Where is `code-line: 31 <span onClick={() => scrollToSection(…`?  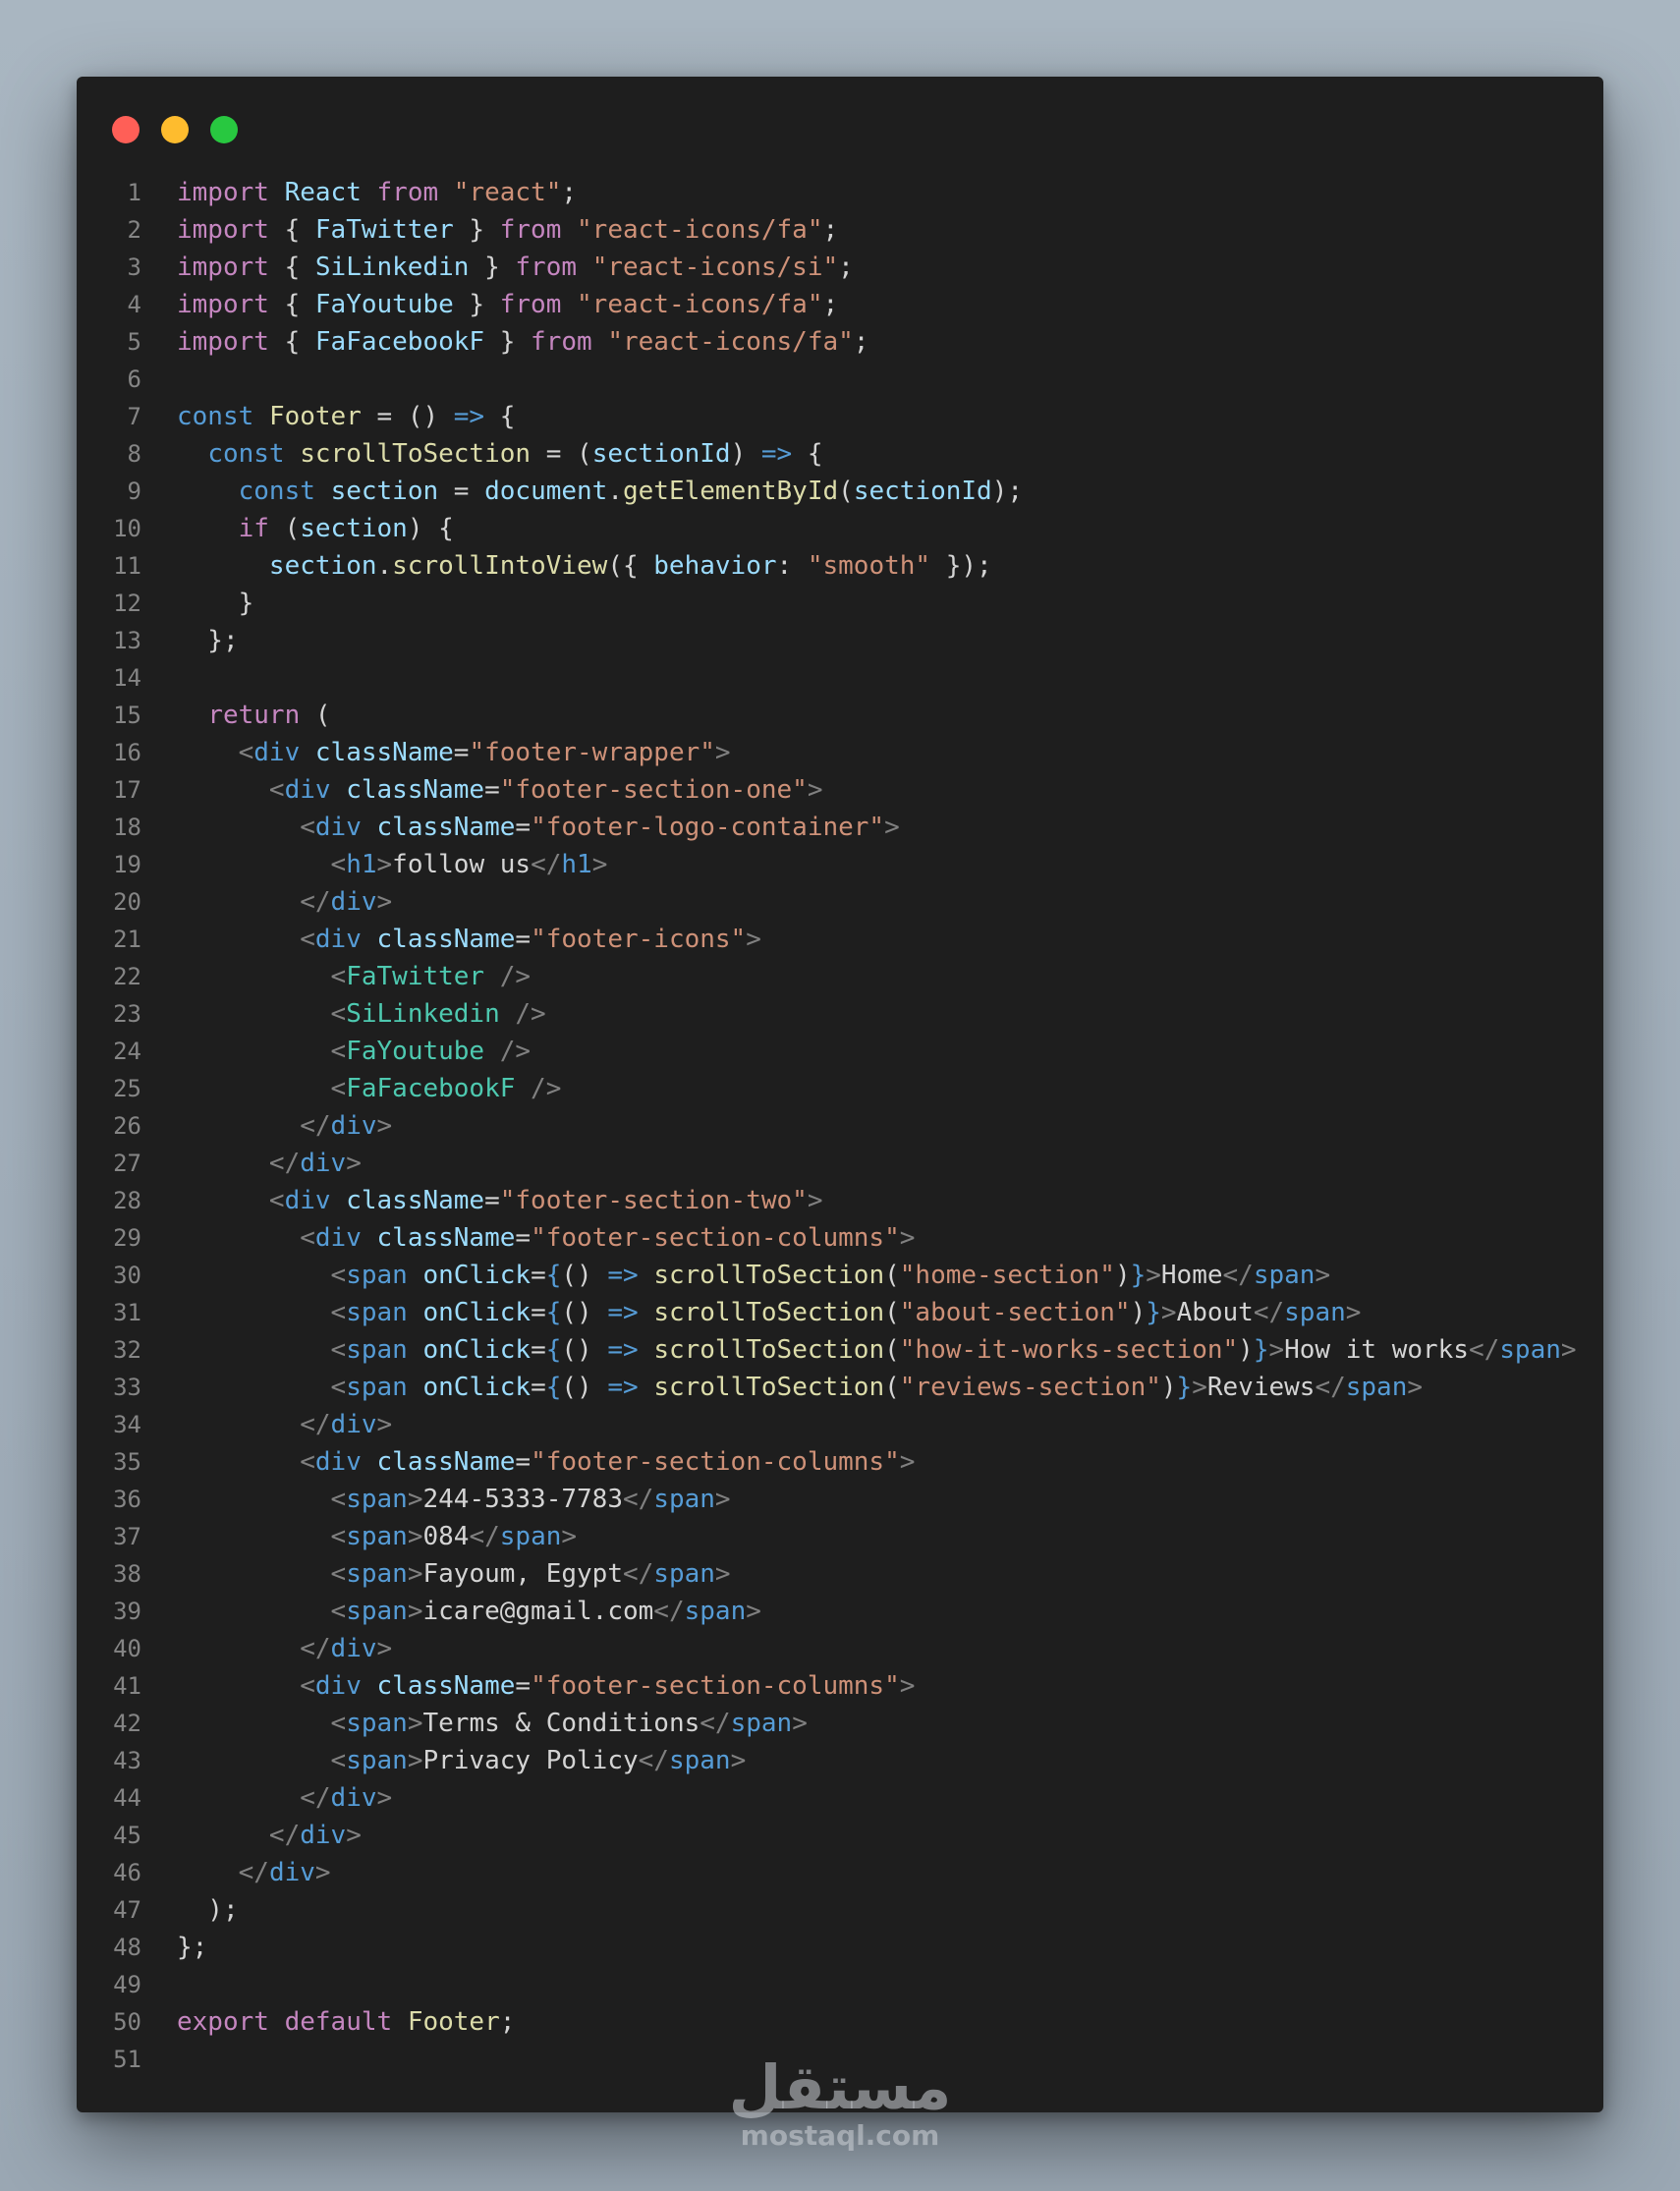
code-line: 31 <span onClick={() => scrollToSection(… is located at coordinates (840, 1312).